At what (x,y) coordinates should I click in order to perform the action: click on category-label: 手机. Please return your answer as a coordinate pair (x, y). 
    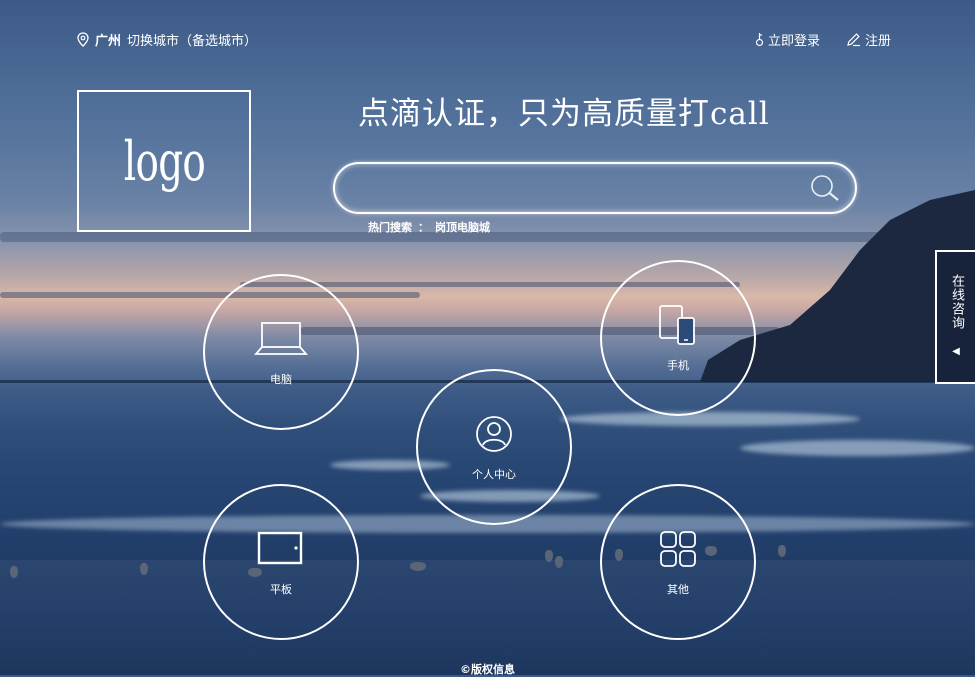
    Looking at the image, I should click on (678, 365).